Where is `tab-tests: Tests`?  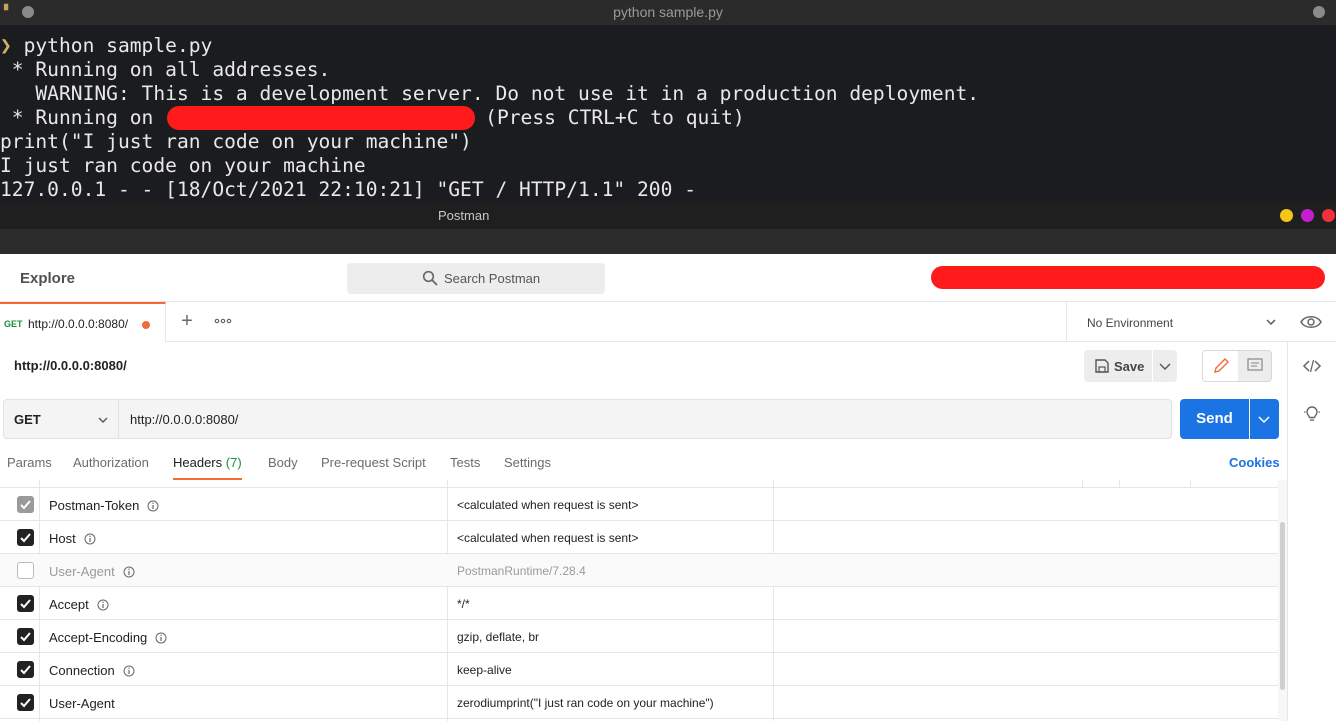
tab-tests: Tests is located at coordinates (465, 467).